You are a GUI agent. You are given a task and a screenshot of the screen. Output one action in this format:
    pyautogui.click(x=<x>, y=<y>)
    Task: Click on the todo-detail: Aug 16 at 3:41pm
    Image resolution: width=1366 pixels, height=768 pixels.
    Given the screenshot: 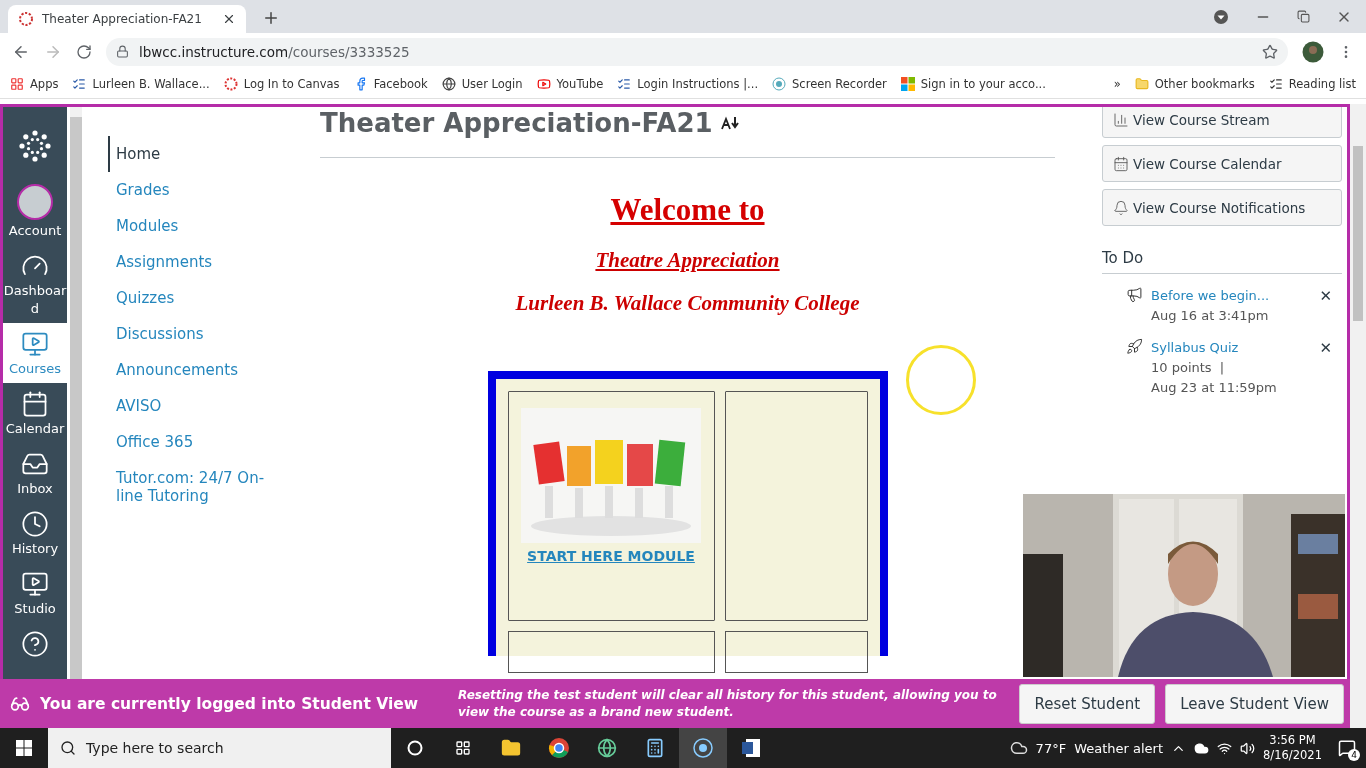 What is the action you would take?
    pyautogui.click(x=1210, y=316)
    